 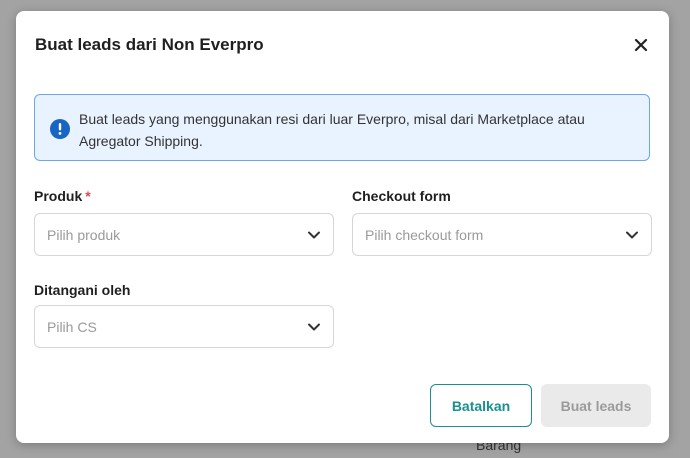 What do you see at coordinates (88, 196) in the screenshot?
I see `required-asterisk: *` at bounding box center [88, 196].